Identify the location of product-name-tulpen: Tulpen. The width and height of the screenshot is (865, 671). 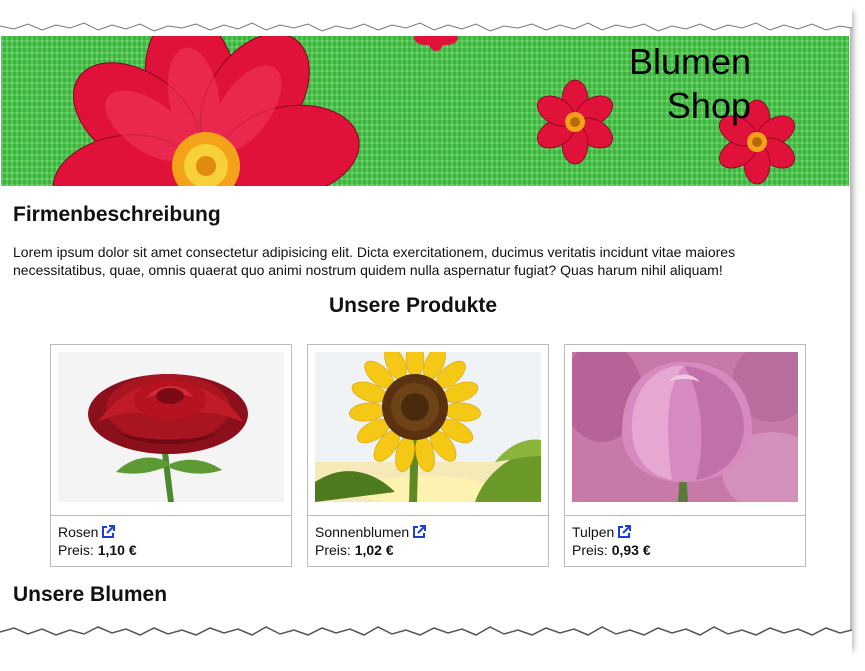
(602, 533).